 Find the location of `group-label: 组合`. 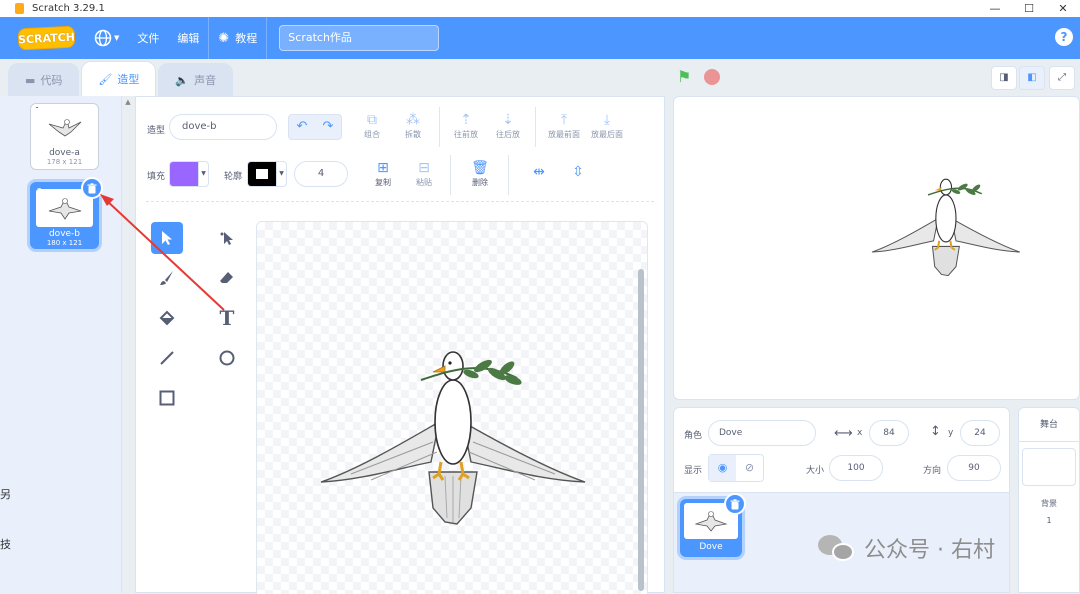

group-label: 组合 is located at coordinates (372, 134).